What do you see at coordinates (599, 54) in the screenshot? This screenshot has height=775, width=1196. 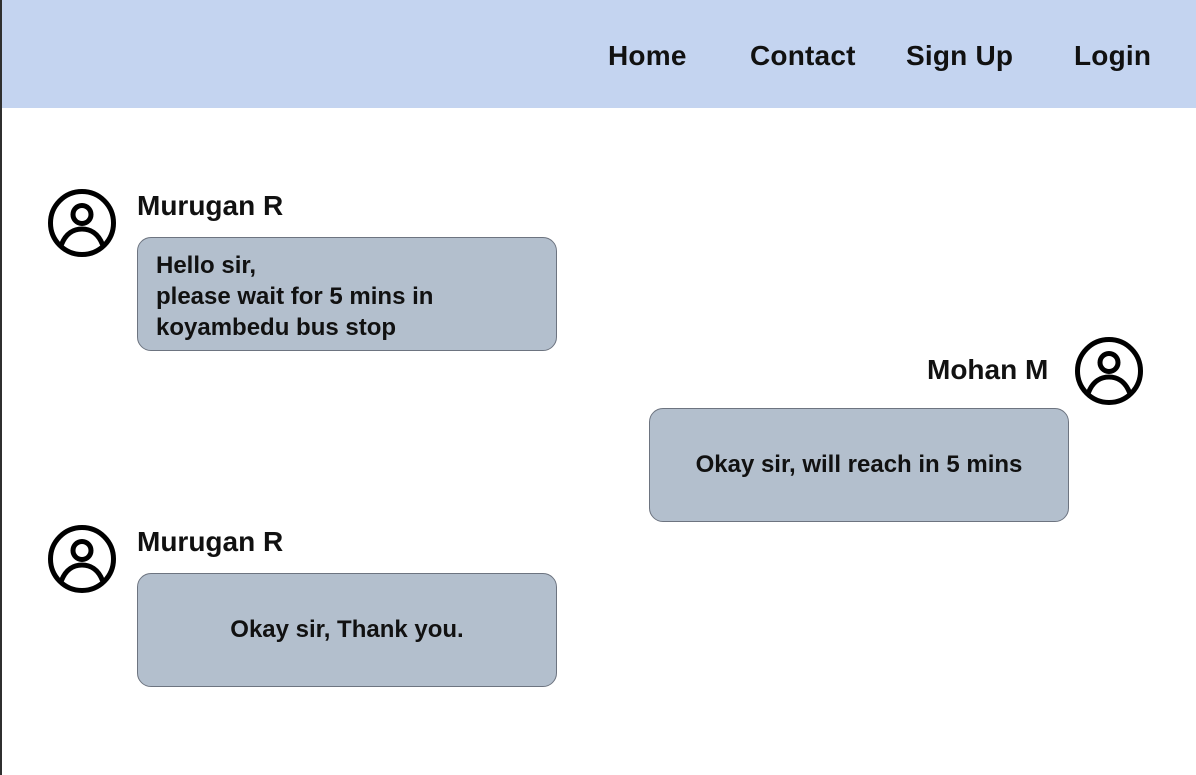 I see `top-navbar: Home Contact Sign Up Login` at bounding box center [599, 54].